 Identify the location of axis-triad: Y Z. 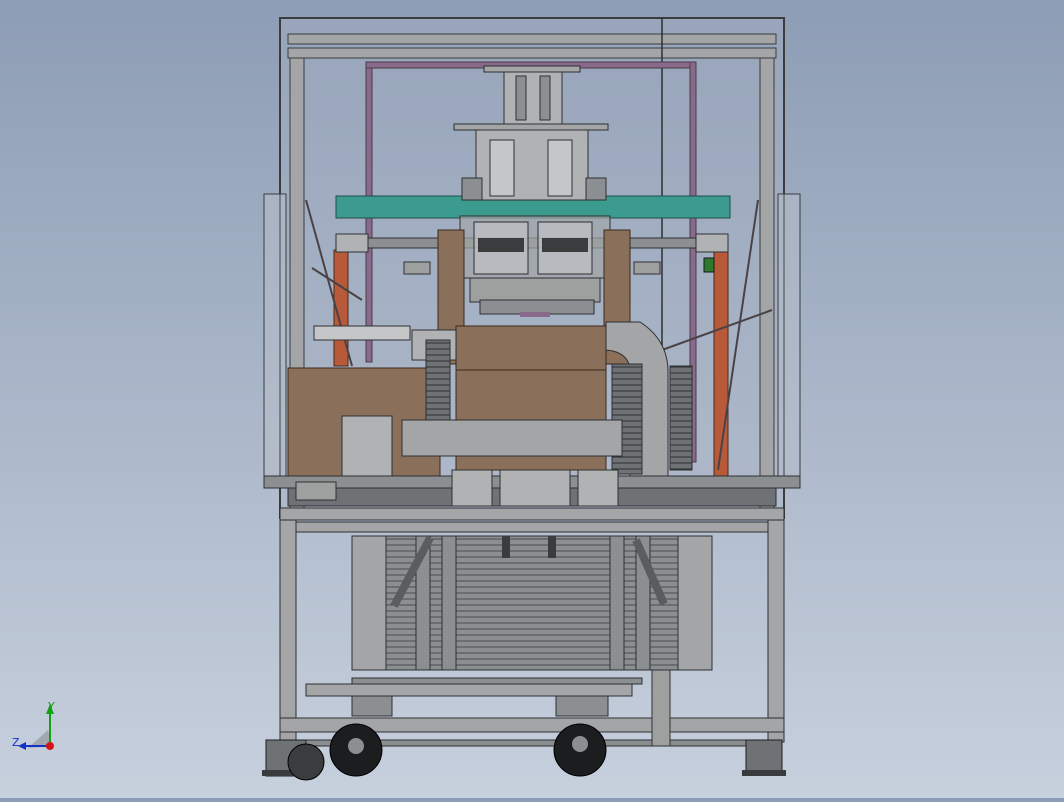
(33, 725).